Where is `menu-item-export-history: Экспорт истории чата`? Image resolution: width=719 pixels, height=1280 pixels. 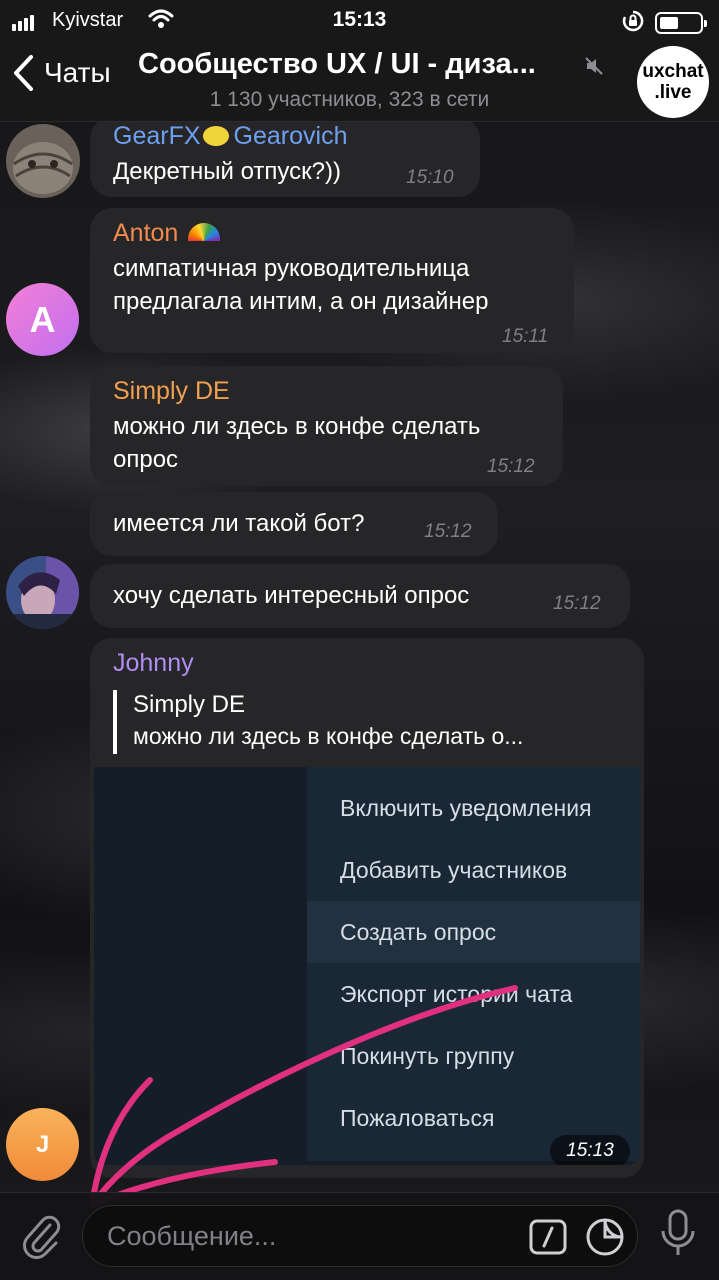 menu-item-export-history: Экспорт истории чата is located at coordinates (456, 994).